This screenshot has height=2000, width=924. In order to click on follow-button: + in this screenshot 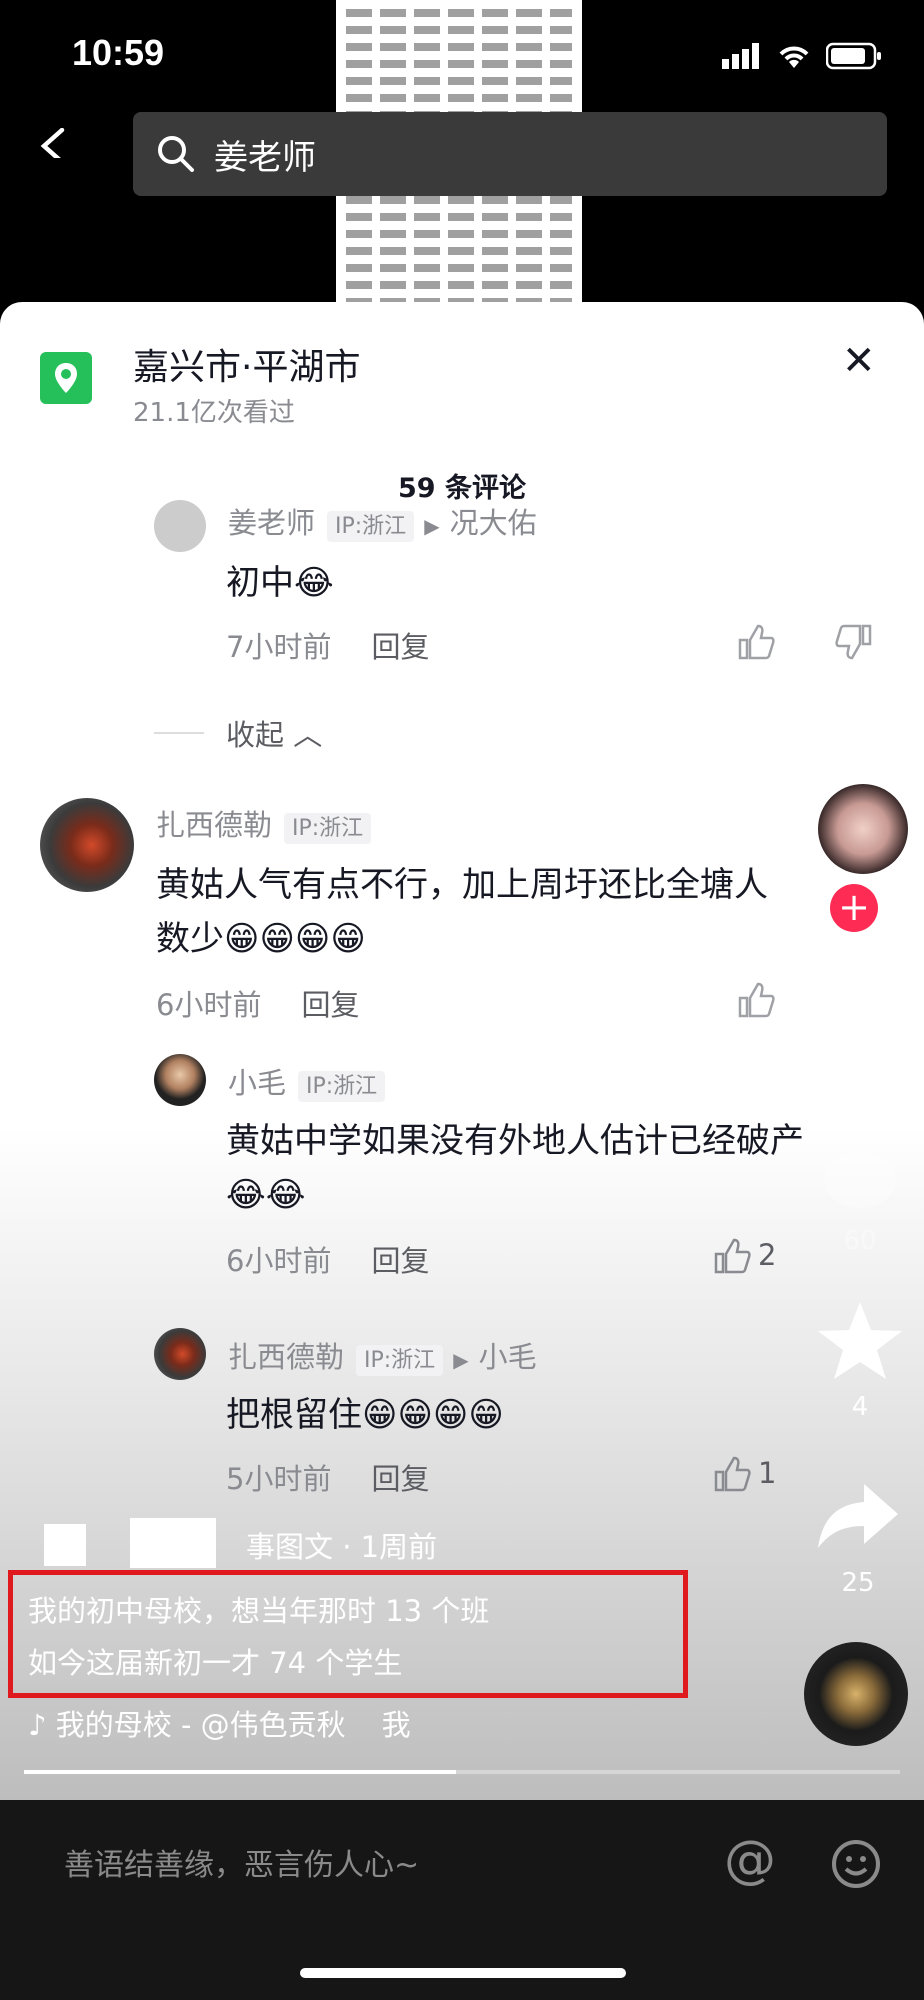, I will do `click(854, 908)`.